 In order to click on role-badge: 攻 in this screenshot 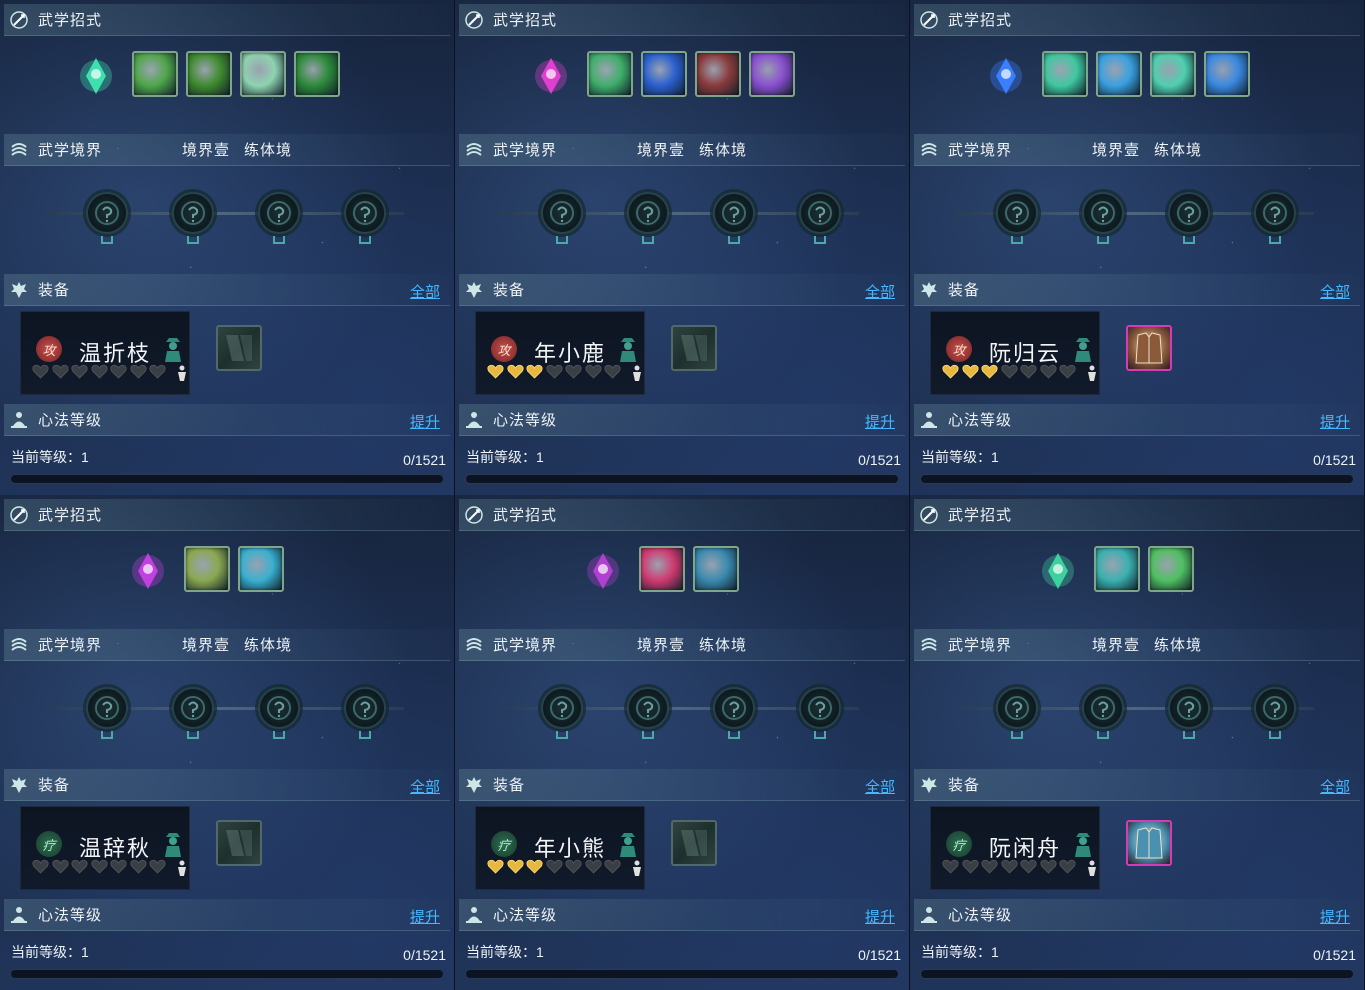, I will do `click(49, 349)`.